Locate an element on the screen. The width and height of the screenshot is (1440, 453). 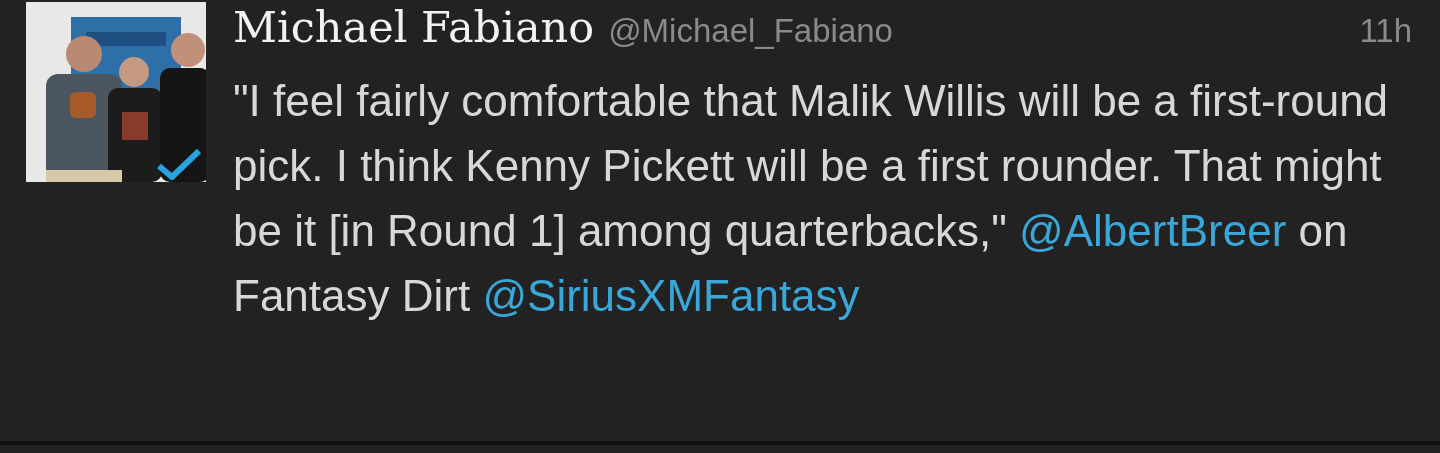
timestamp: 11h is located at coordinates (1385, 31).